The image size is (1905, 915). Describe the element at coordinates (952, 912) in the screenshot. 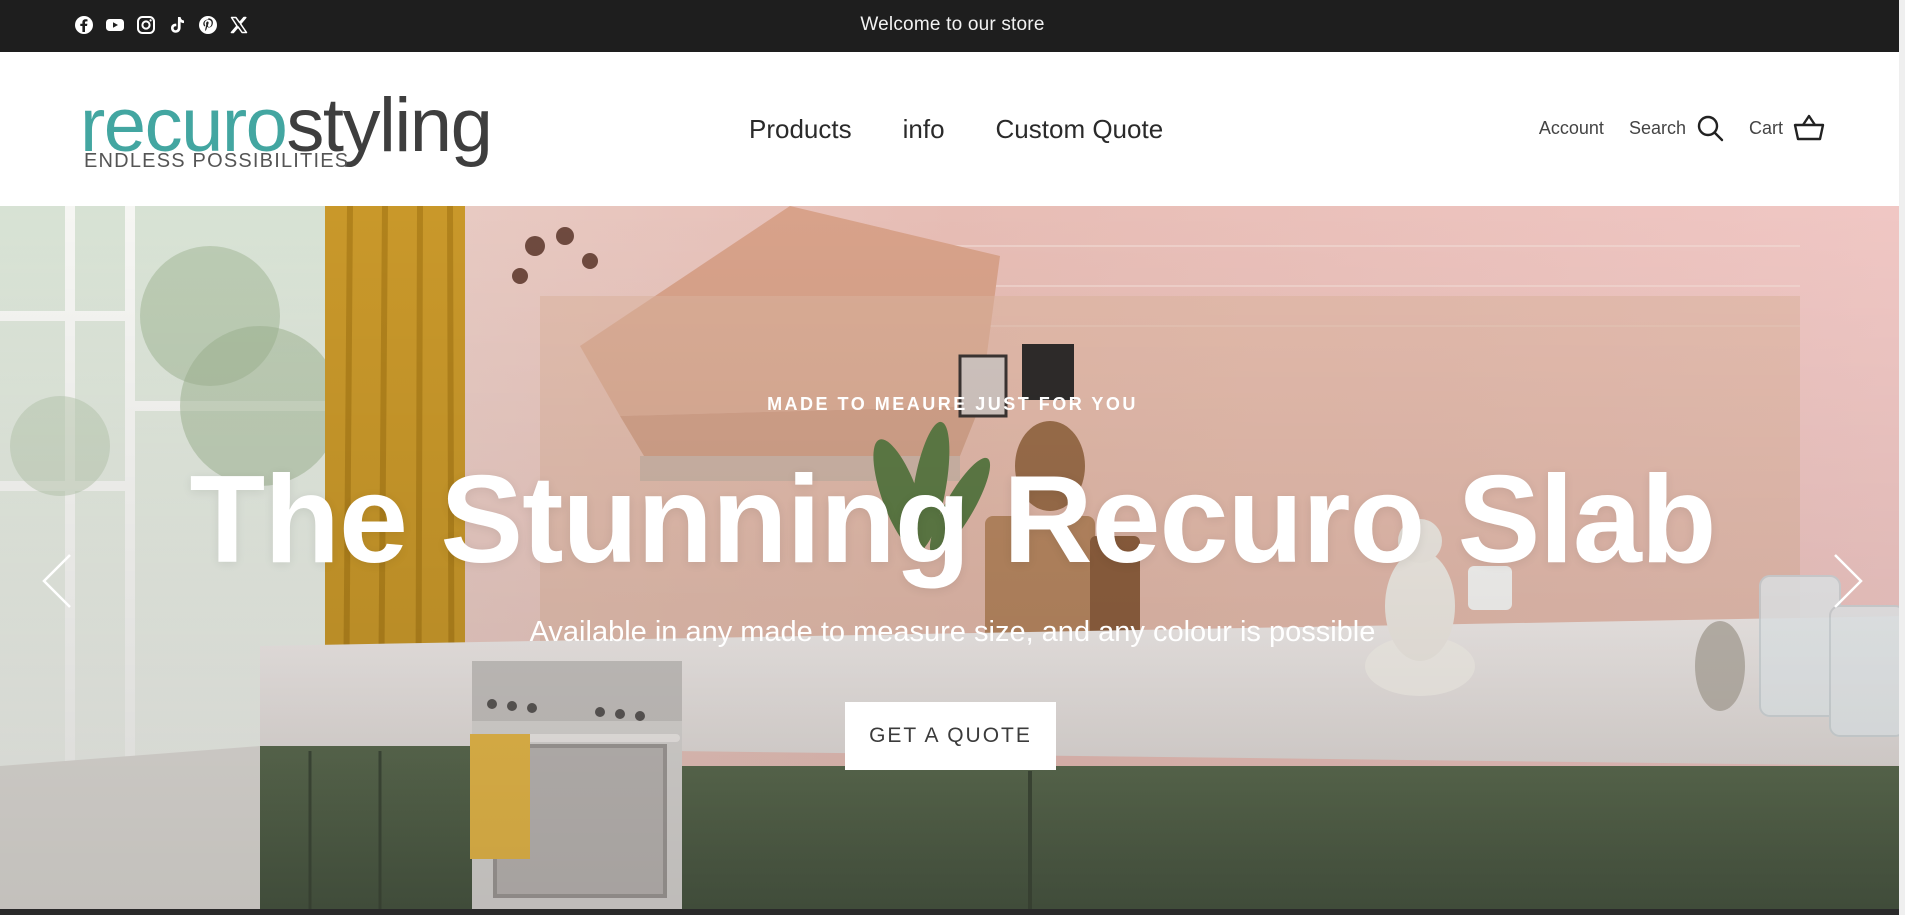

I see `page-bottom-strip` at that location.